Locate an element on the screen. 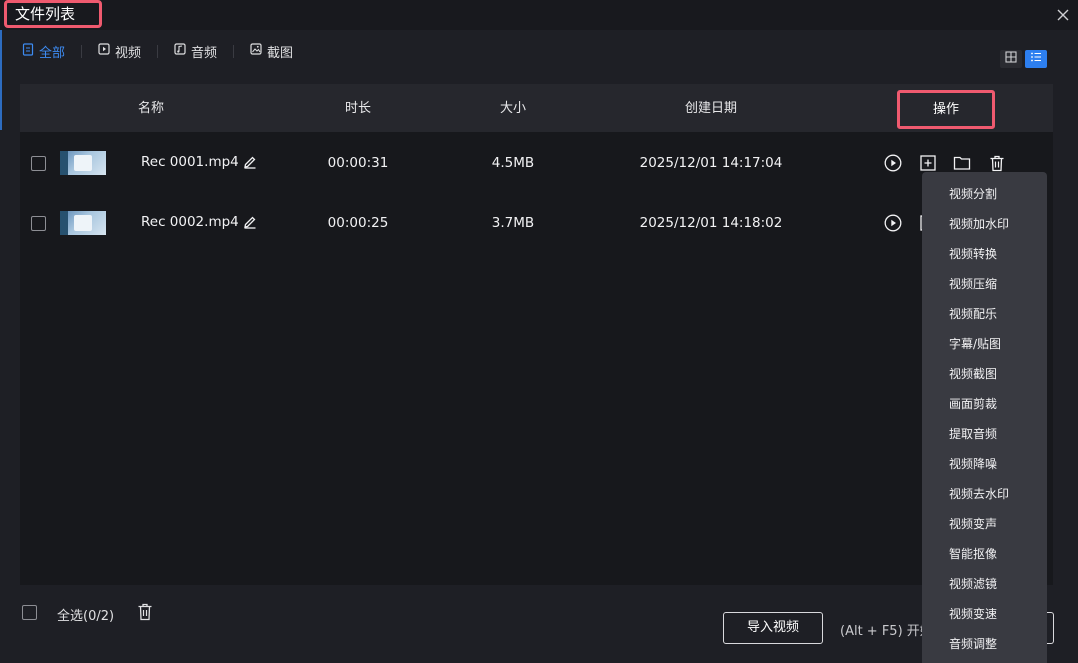 This screenshot has width=1078, height=663. tab-all-label: 全部 is located at coordinates (52, 53).